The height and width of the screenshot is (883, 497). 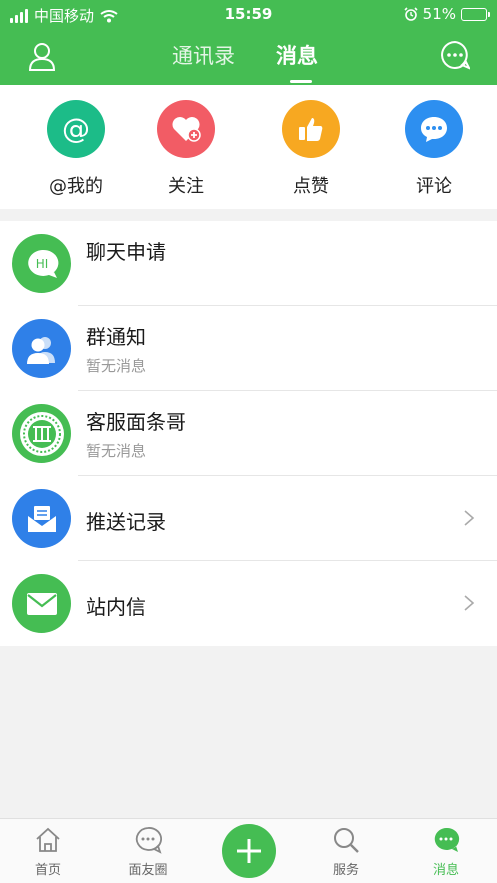 What do you see at coordinates (186, 129) in the screenshot?
I see `heart-plus-icon` at bounding box center [186, 129].